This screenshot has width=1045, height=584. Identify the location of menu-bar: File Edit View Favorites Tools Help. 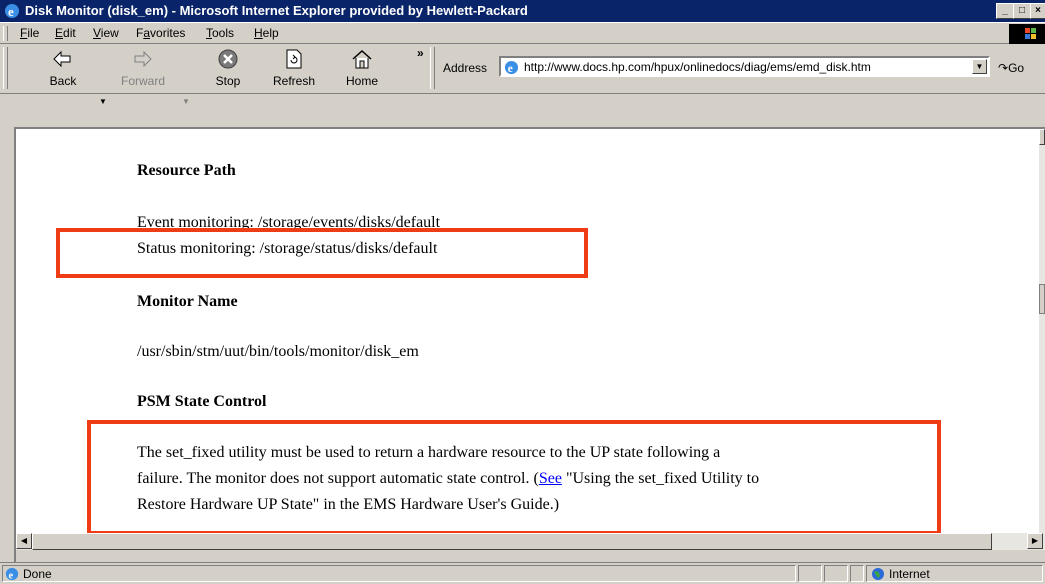
(522, 33).